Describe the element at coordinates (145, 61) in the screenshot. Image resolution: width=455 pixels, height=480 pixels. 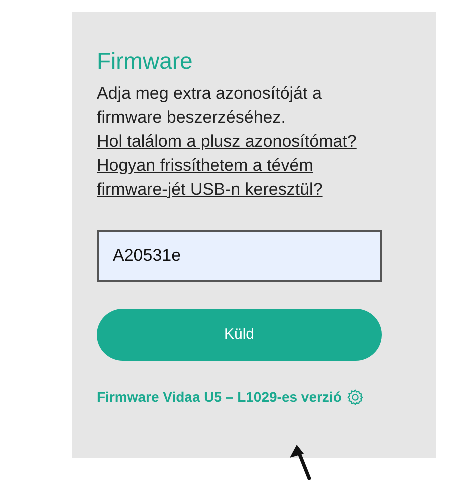
I see `panel-title: Firmware` at that location.